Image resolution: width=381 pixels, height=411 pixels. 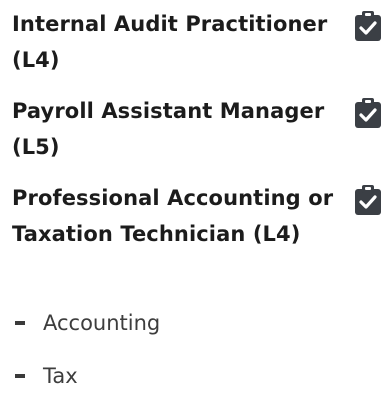 I want to click on sub-item-label: Accounting, so click(x=101, y=323).